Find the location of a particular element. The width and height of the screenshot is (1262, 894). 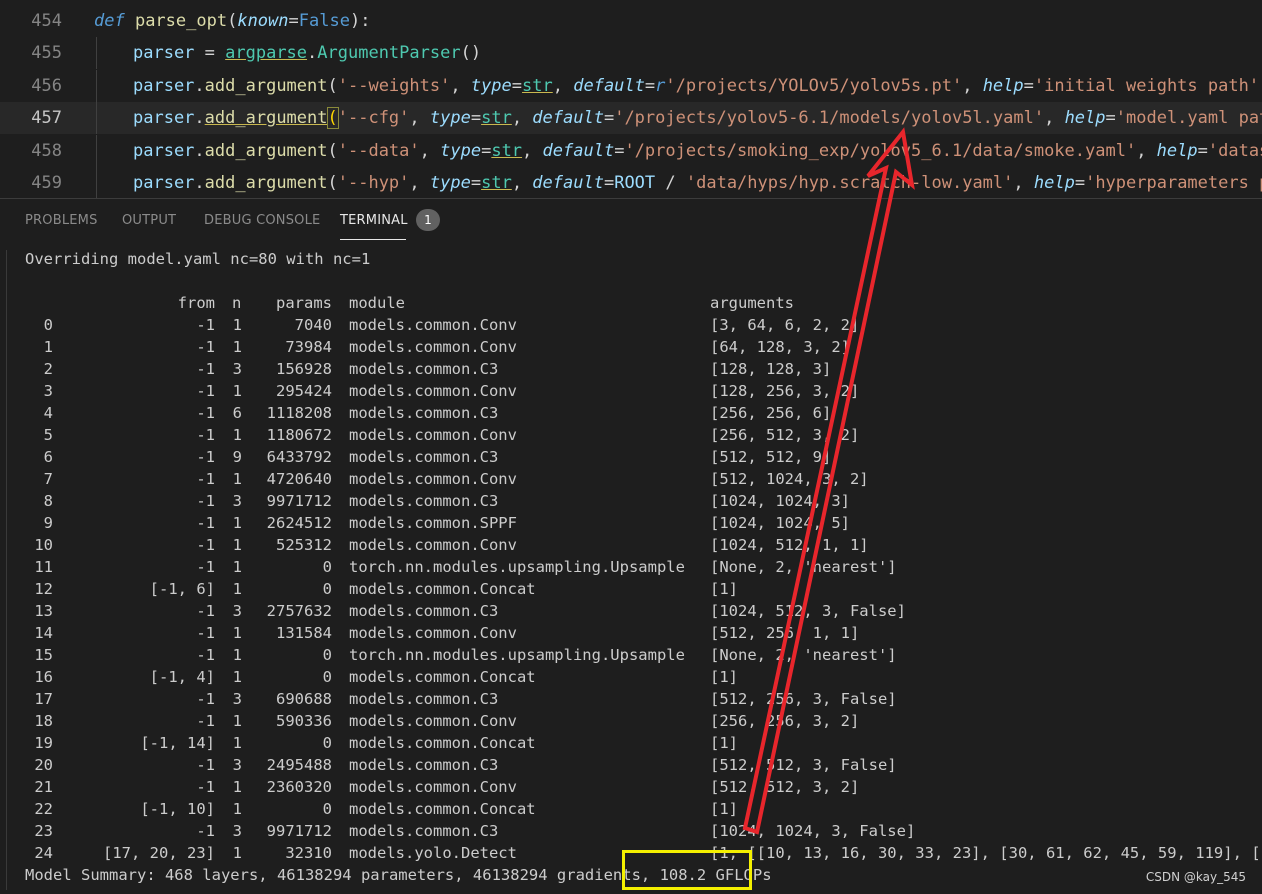

arrow-outline is located at coordinates (828, 481).